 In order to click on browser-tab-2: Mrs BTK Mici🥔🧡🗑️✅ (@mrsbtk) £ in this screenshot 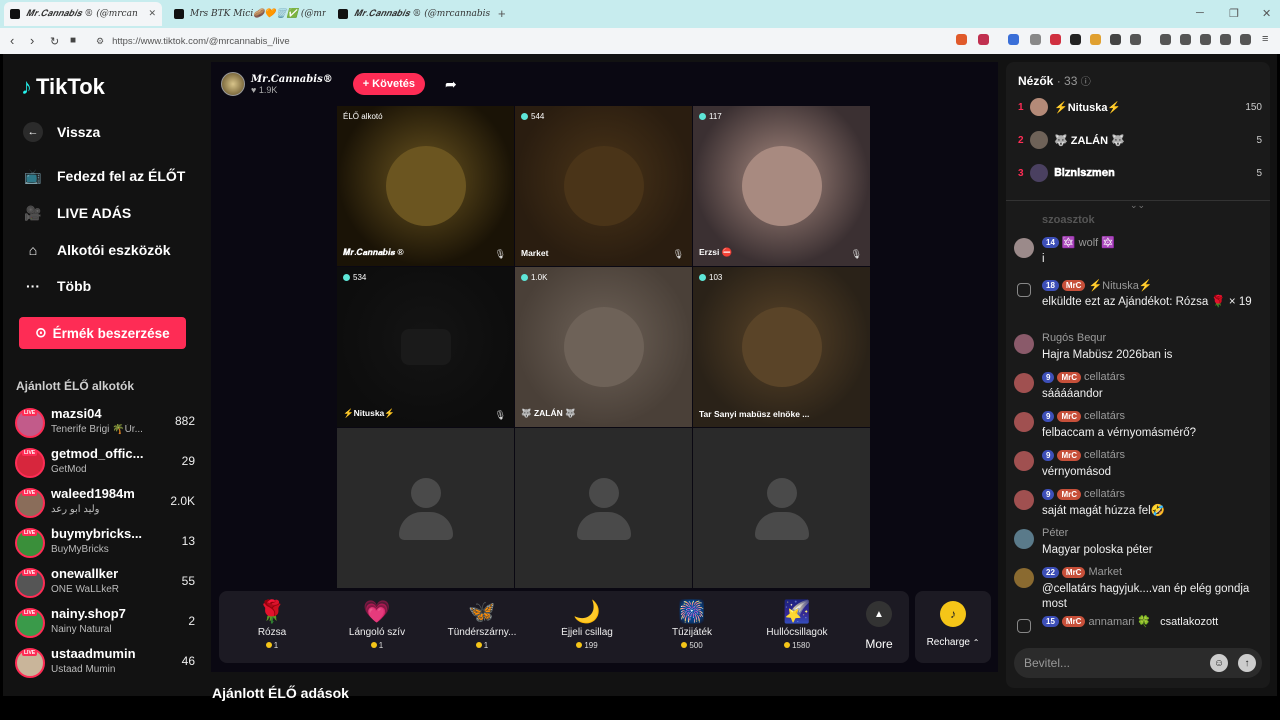, I will do `click(247, 14)`.